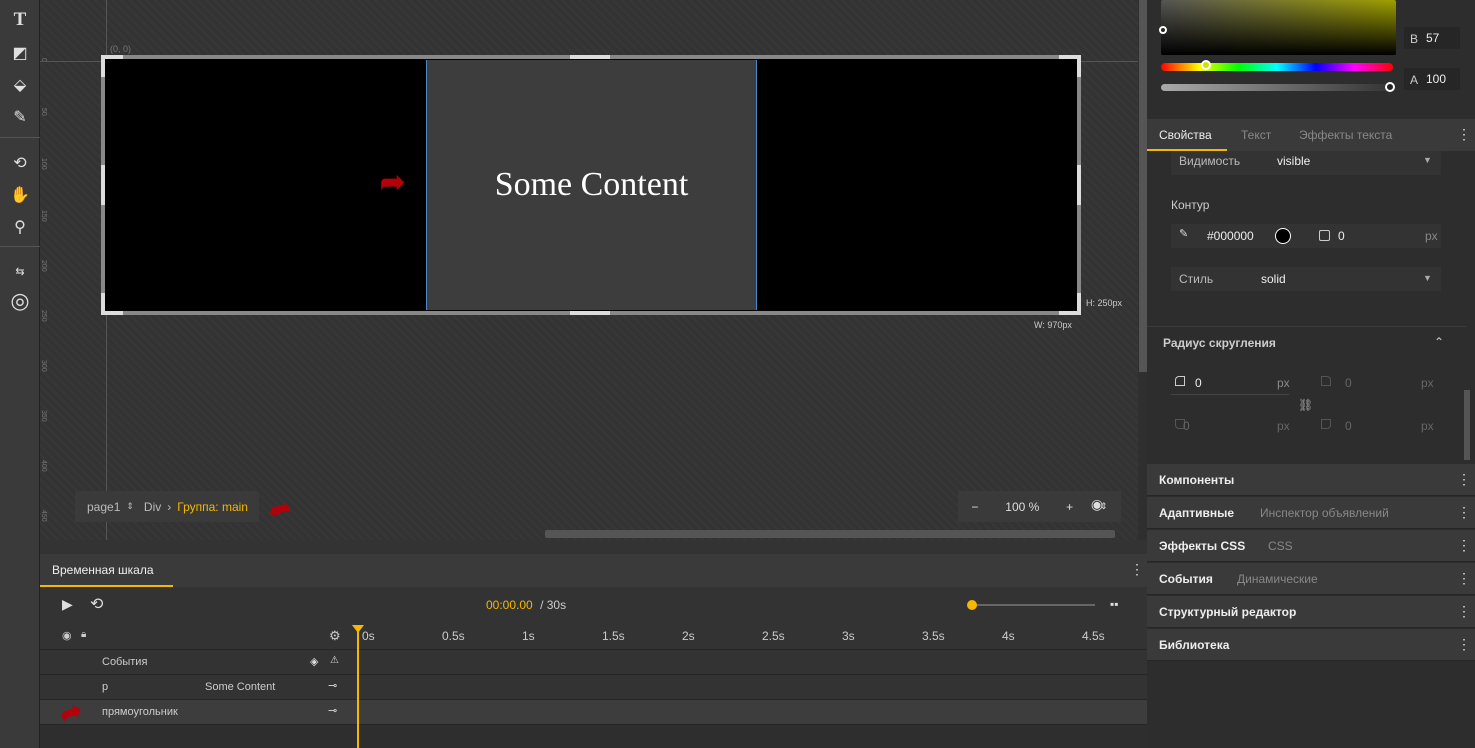 This screenshot has height=748, width=1475. I want to click on section-subtab: Инспектор объявлений, so click(1324, 513).